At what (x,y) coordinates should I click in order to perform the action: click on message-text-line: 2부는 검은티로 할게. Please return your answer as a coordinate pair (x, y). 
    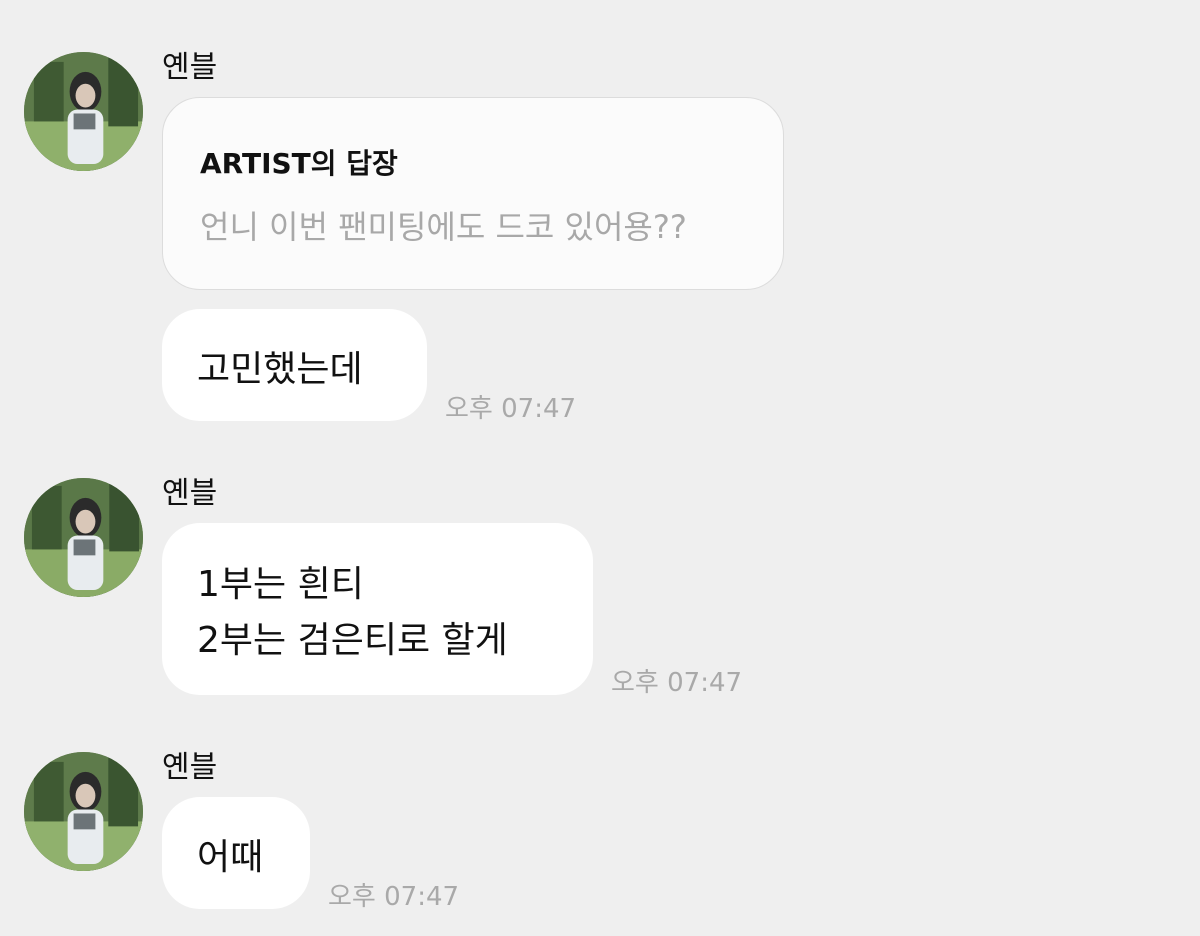
    Looking at the image, I should click on (352, 640).